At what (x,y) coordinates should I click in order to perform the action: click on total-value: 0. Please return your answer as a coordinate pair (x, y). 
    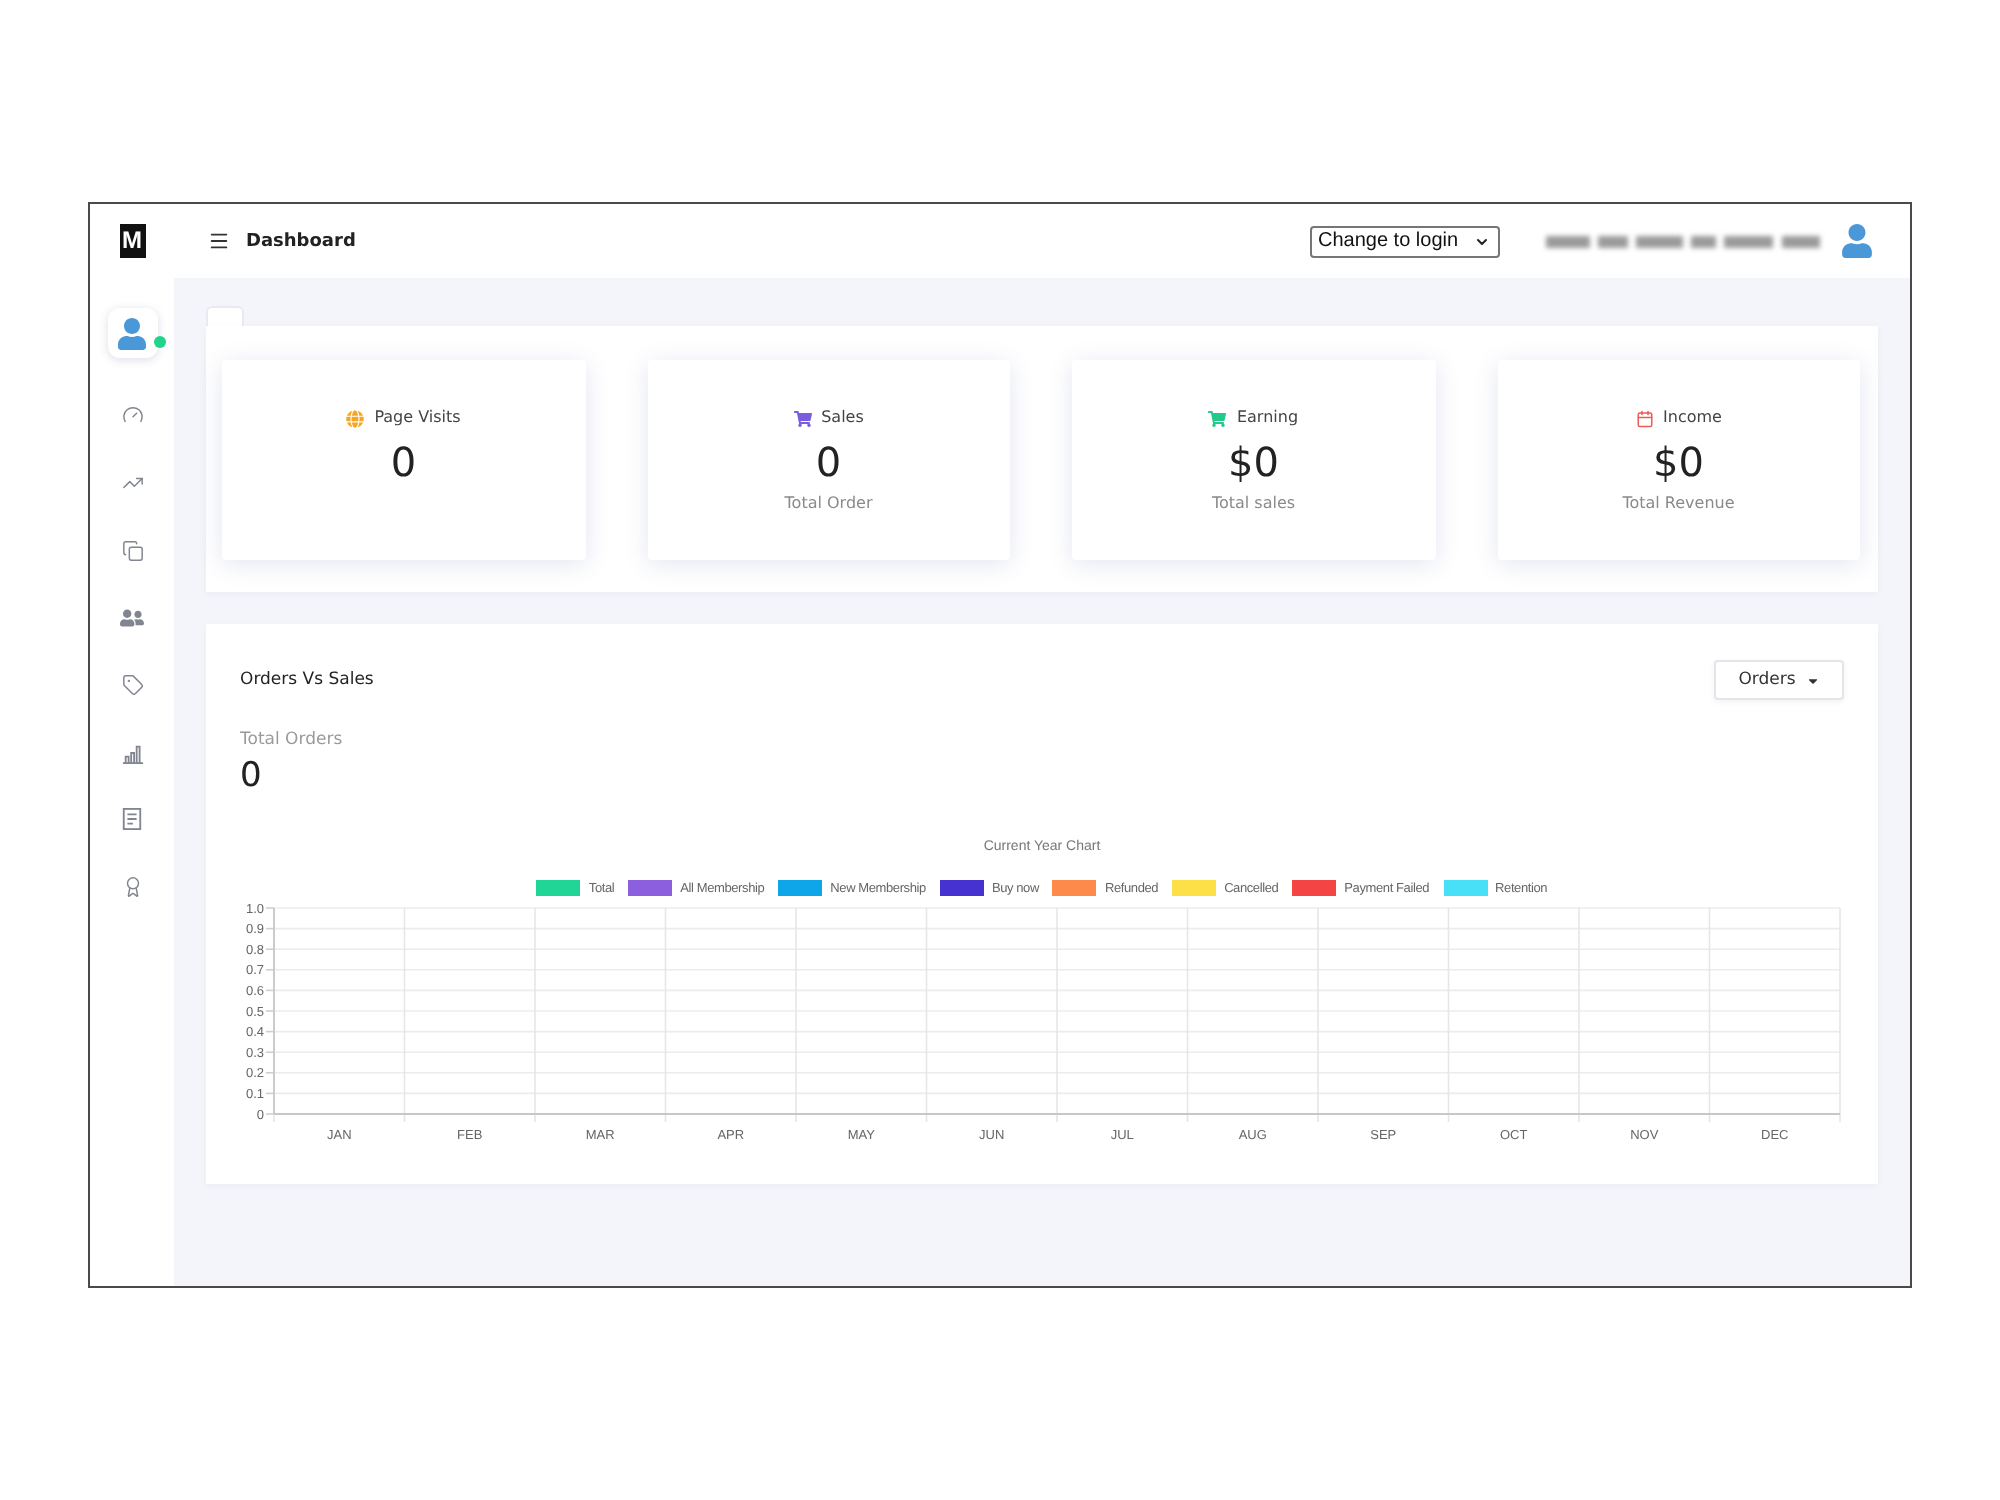
    Looking at the image, I should click on (251, 776).